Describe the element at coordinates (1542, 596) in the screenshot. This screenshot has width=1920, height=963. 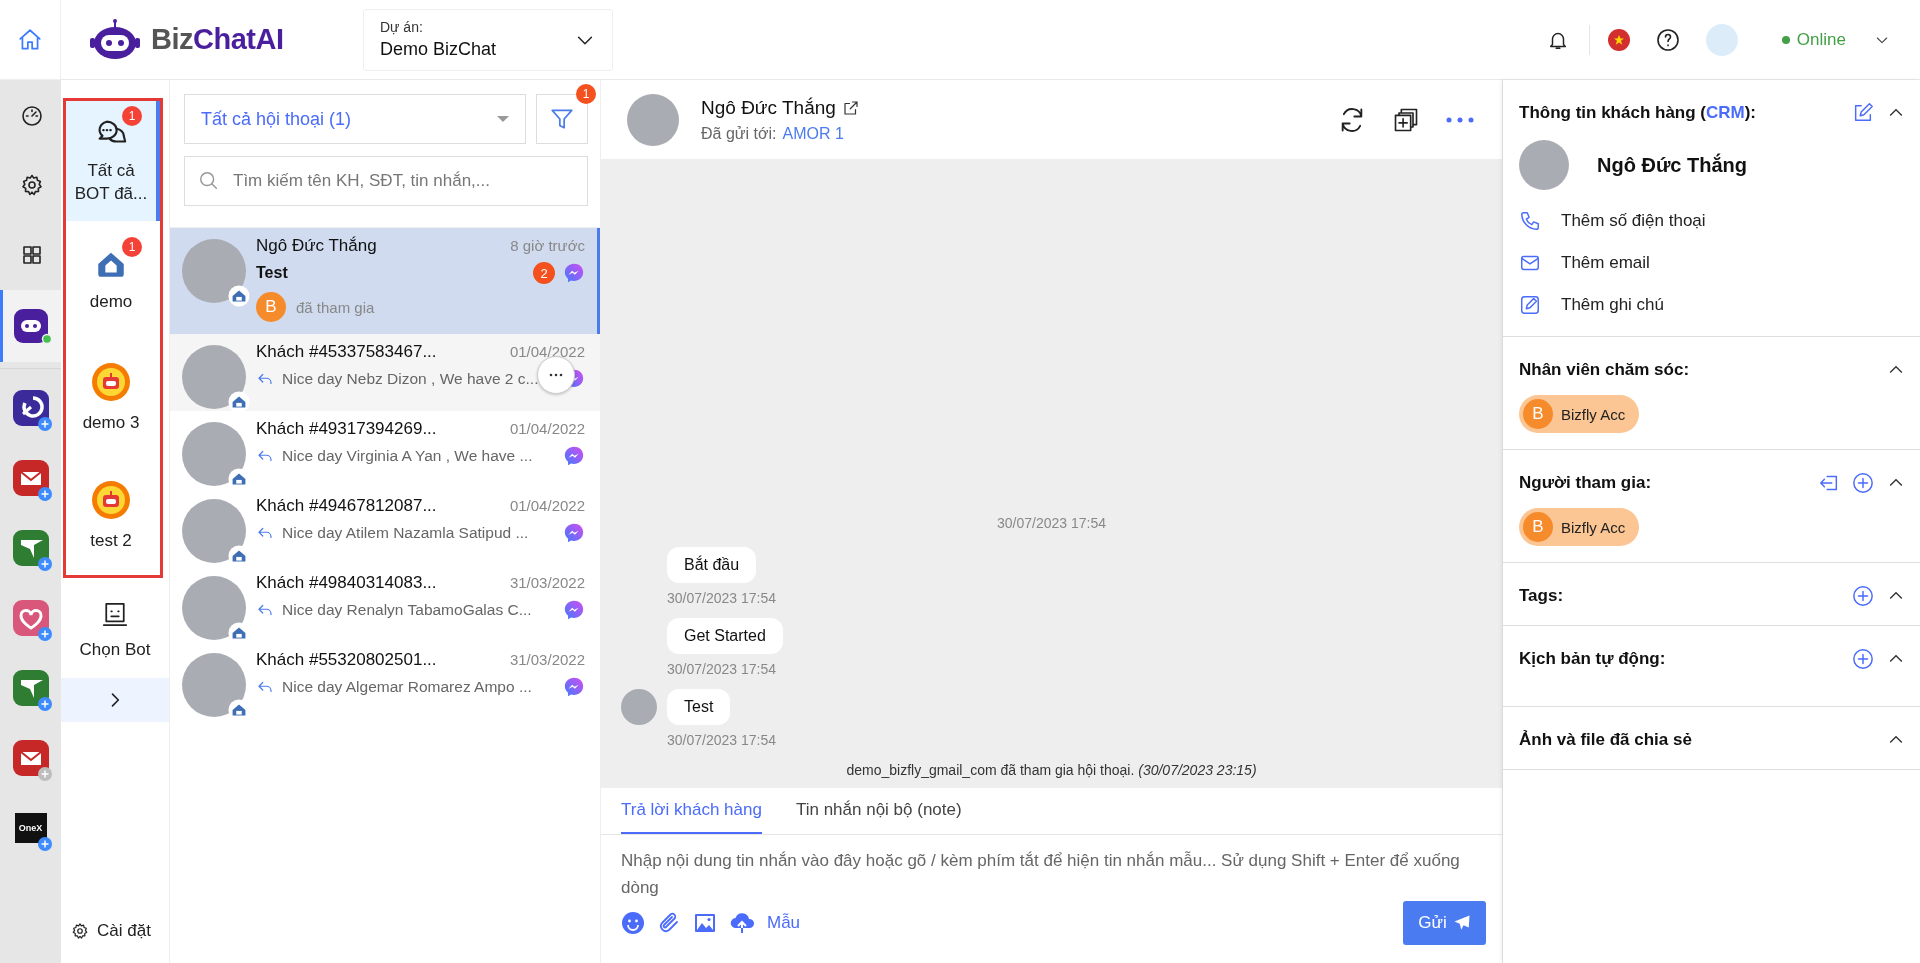
I see `section-title: Tags:` at that location.